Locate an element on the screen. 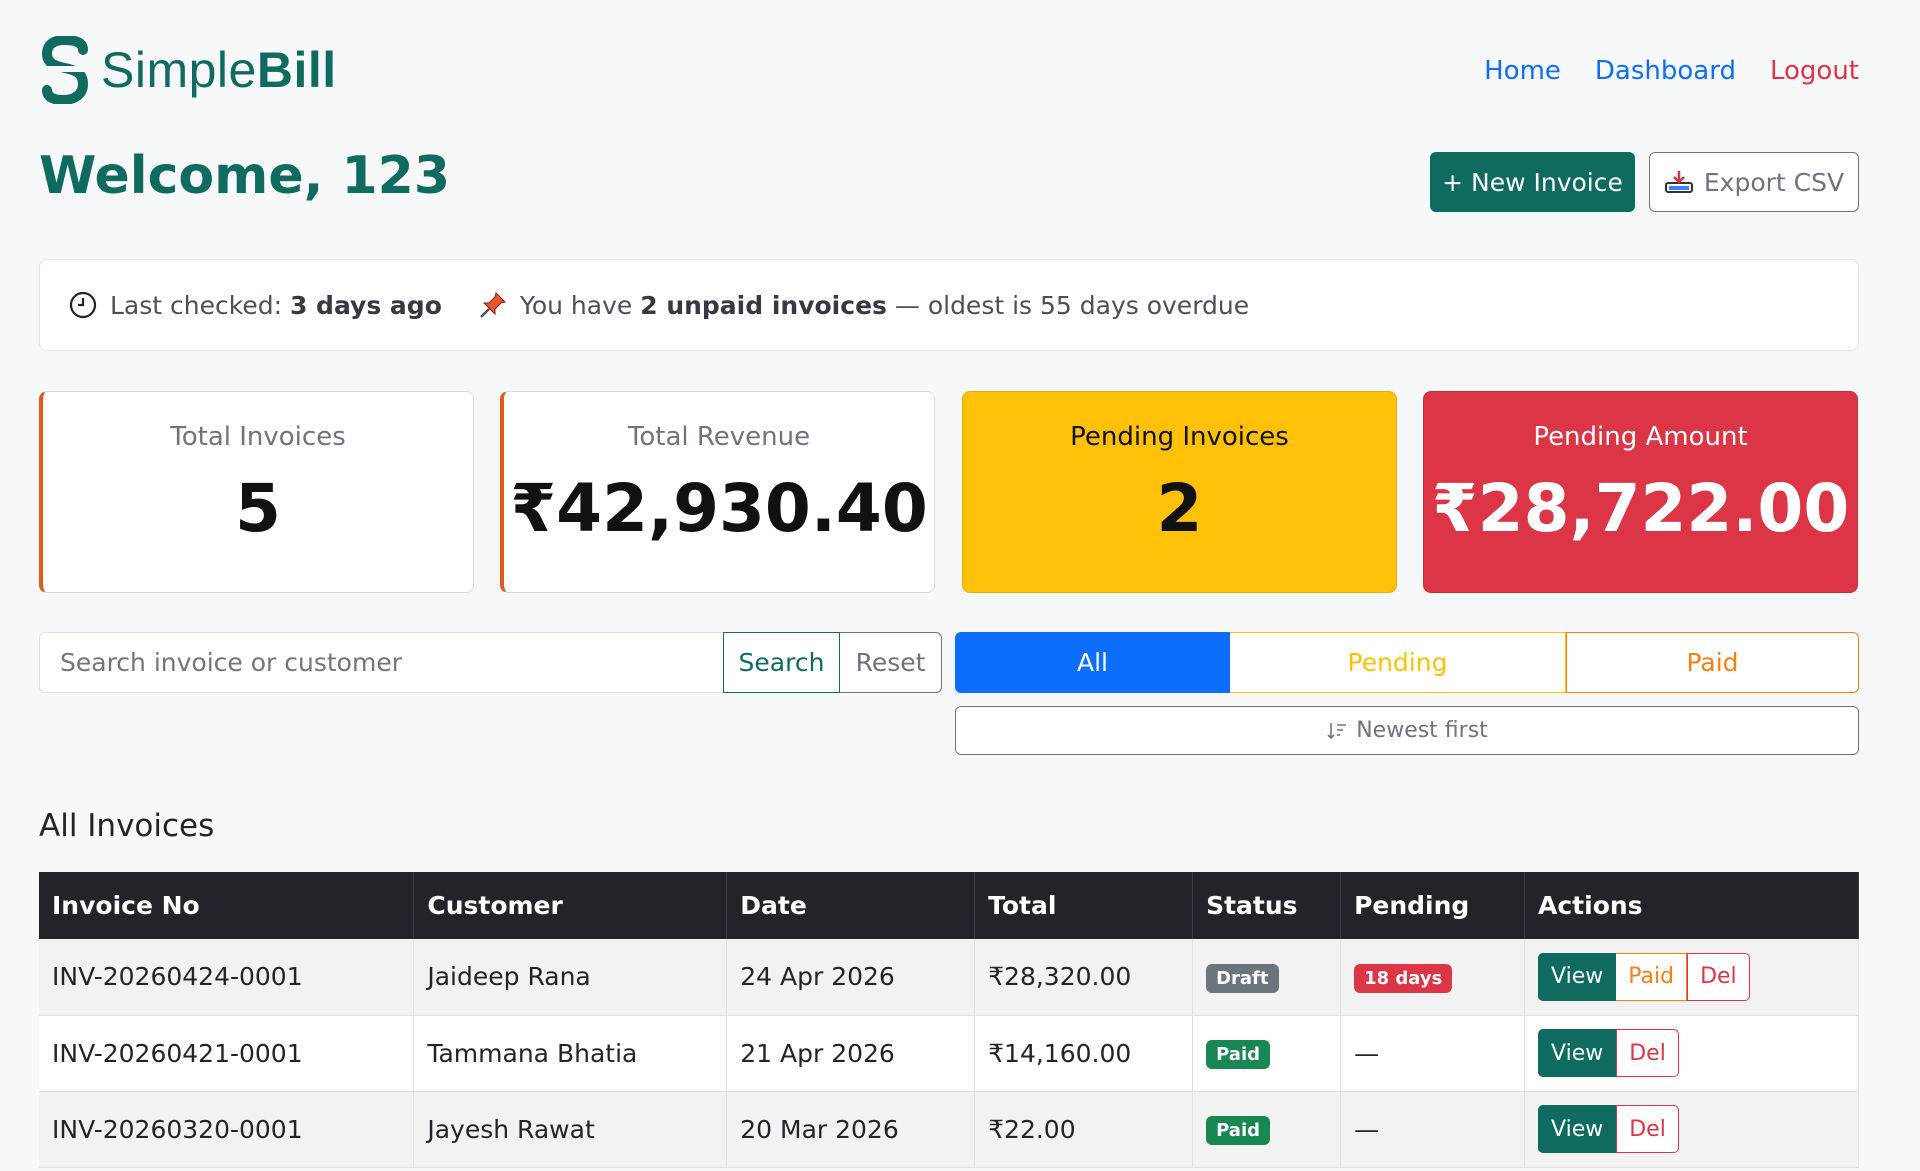  stat-value: 5 is located at coordinates (258, 508).